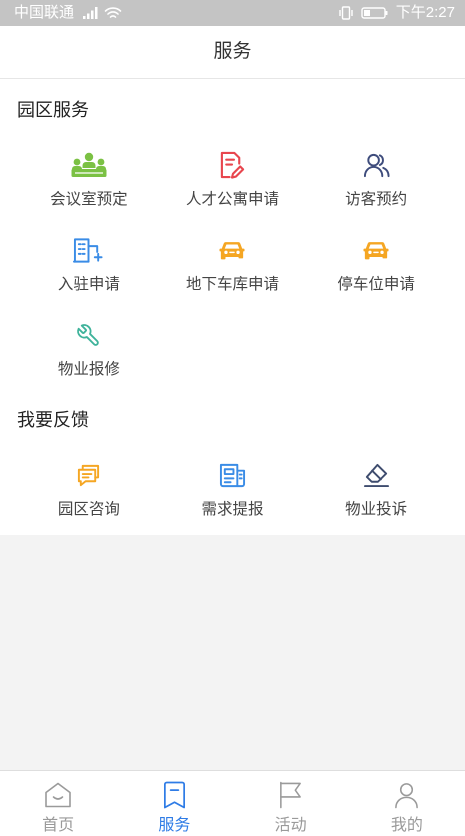  I want to click on status-right: 下午2:27, so click(396, 13).